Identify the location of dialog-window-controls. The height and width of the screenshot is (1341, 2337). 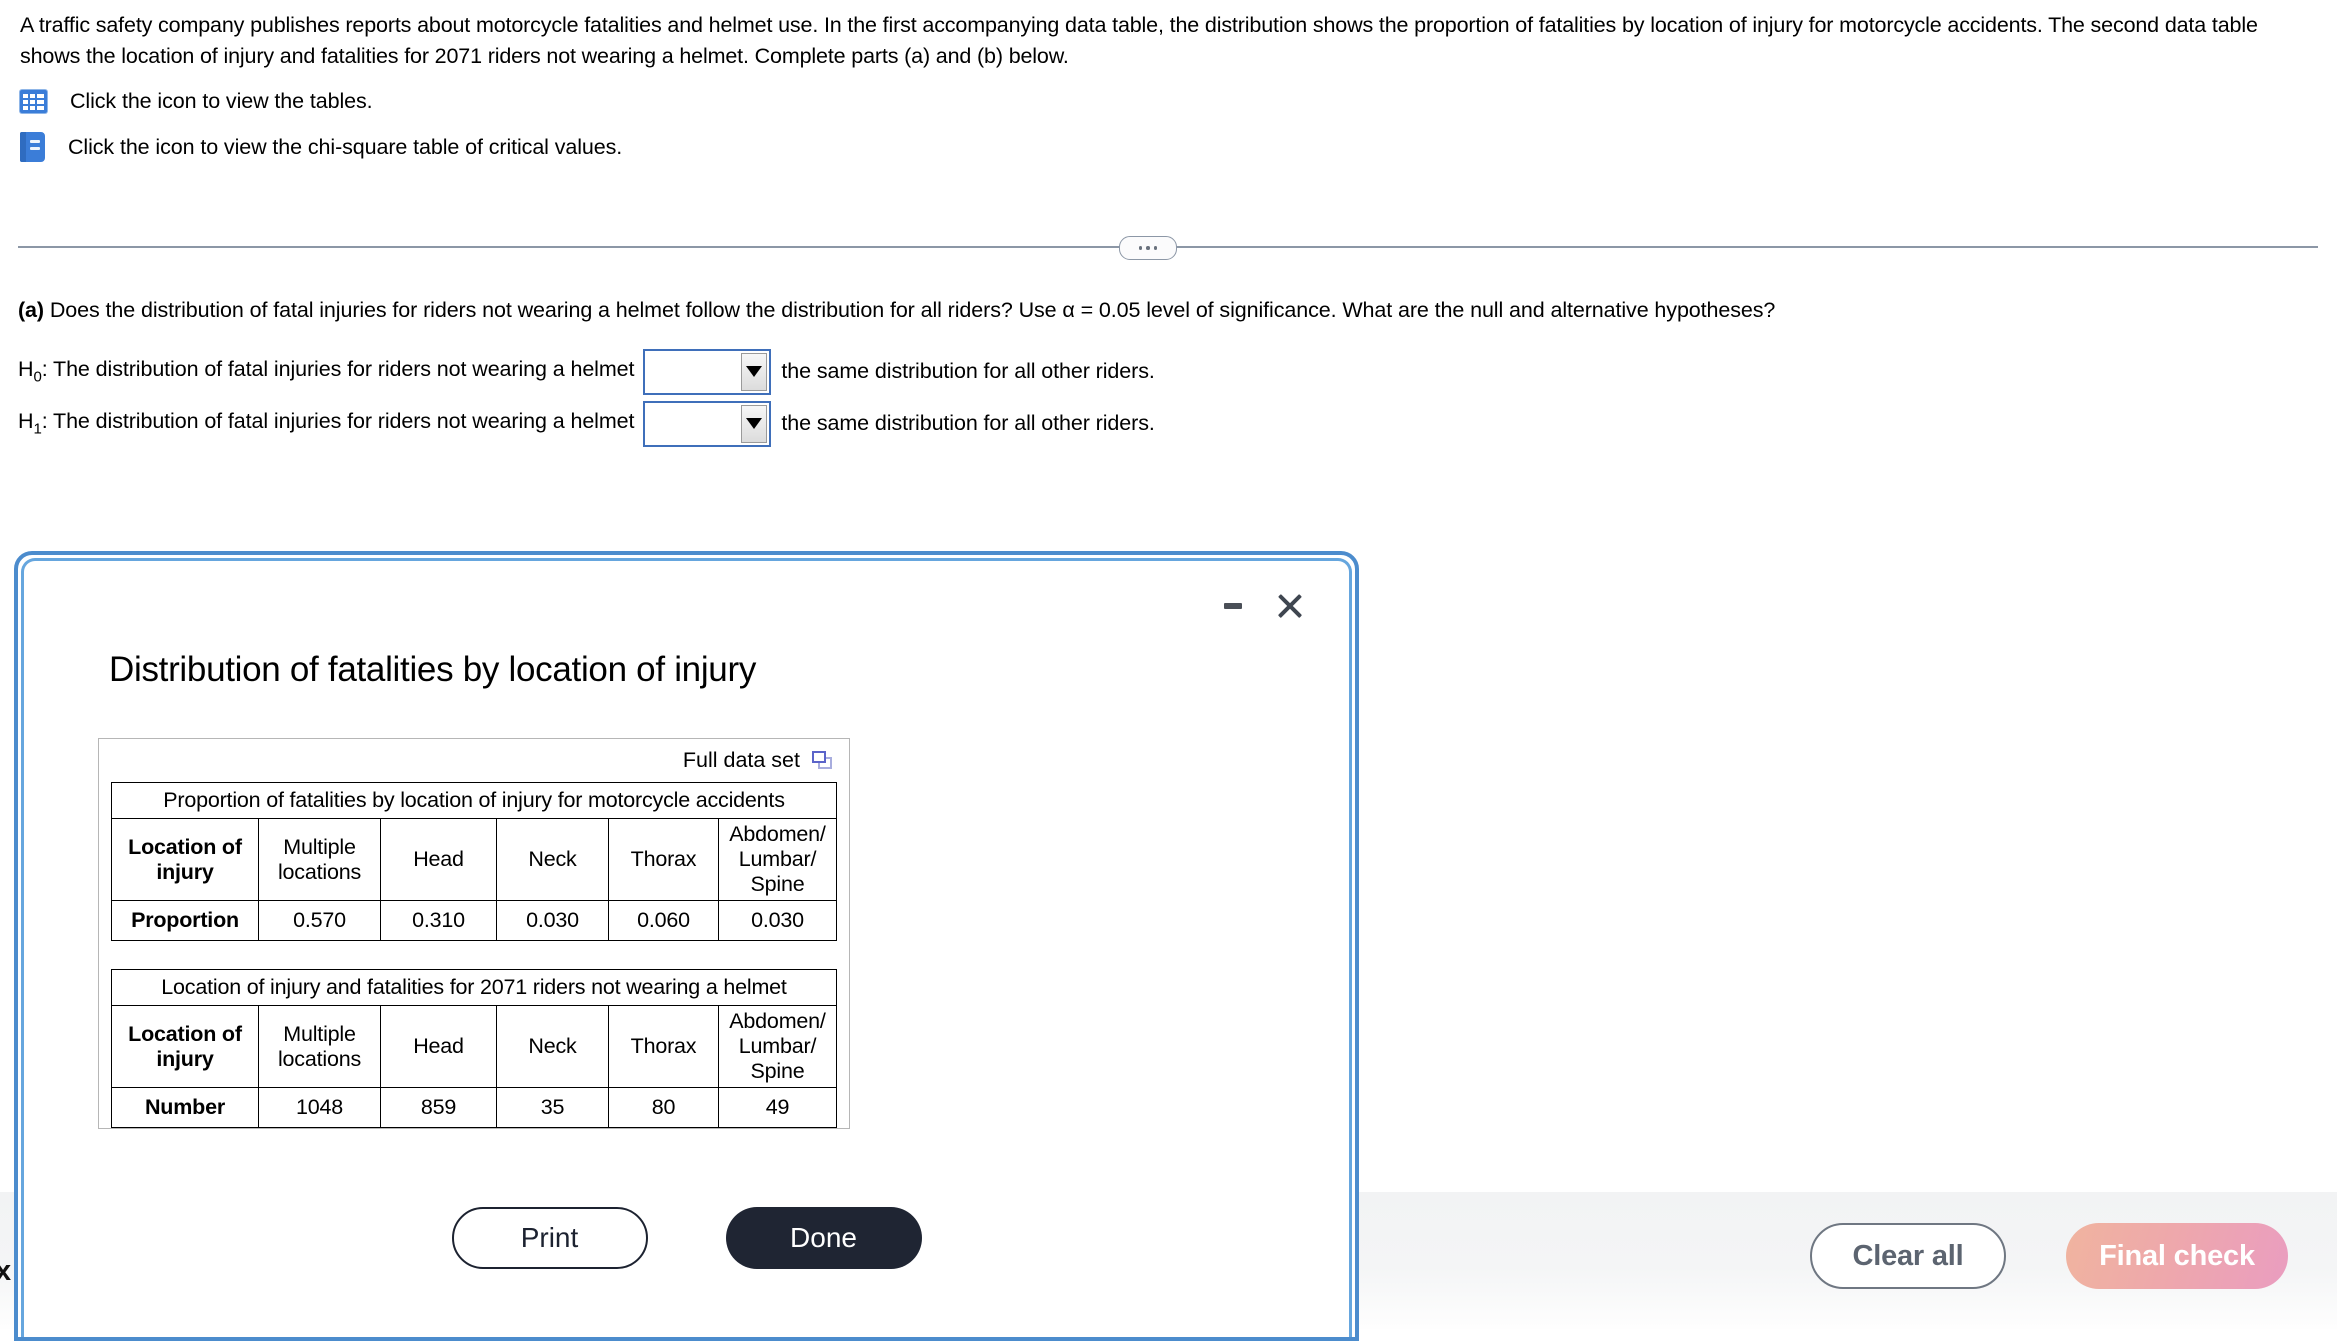
(1264, 606).